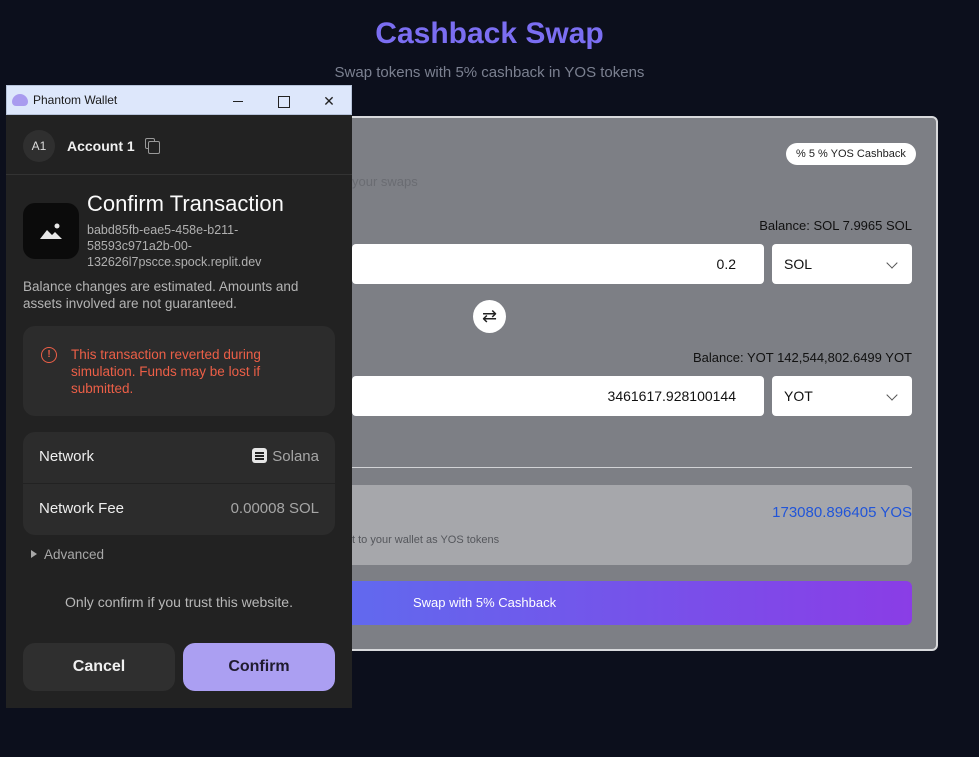 The width and height of the screenshot is (979, 757). What do you see at coordinates (179, 145) in the screenshot?
I see `account-header: A1 Account 1` at bounding box center [179, 145].